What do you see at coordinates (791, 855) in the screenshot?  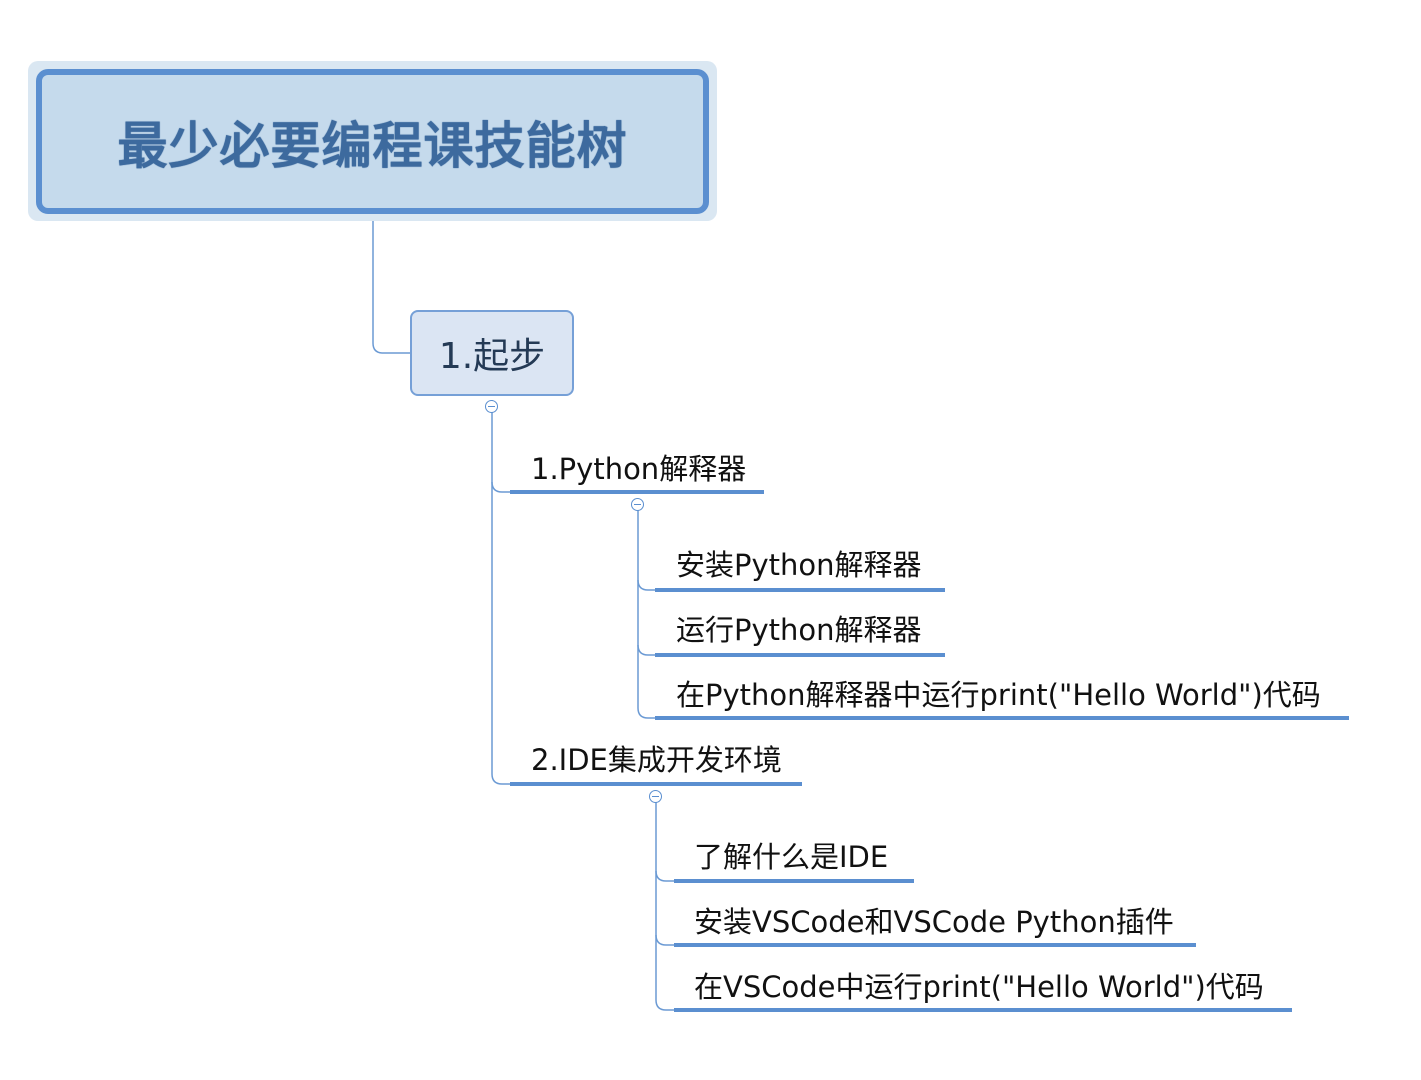 I see `leaf-what-is-ide: 了解什么是IDE` at bounding box center [791, 855].